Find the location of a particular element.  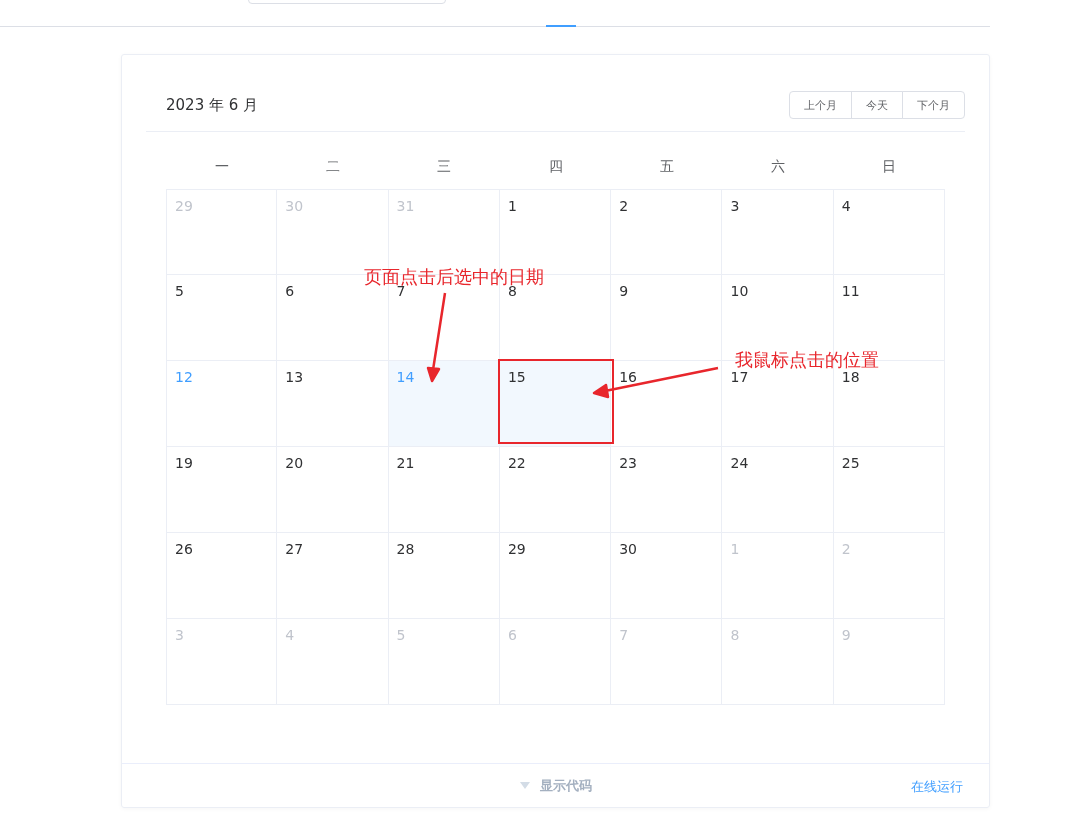

date-cell: 22 is located at coordinates (555, 490).